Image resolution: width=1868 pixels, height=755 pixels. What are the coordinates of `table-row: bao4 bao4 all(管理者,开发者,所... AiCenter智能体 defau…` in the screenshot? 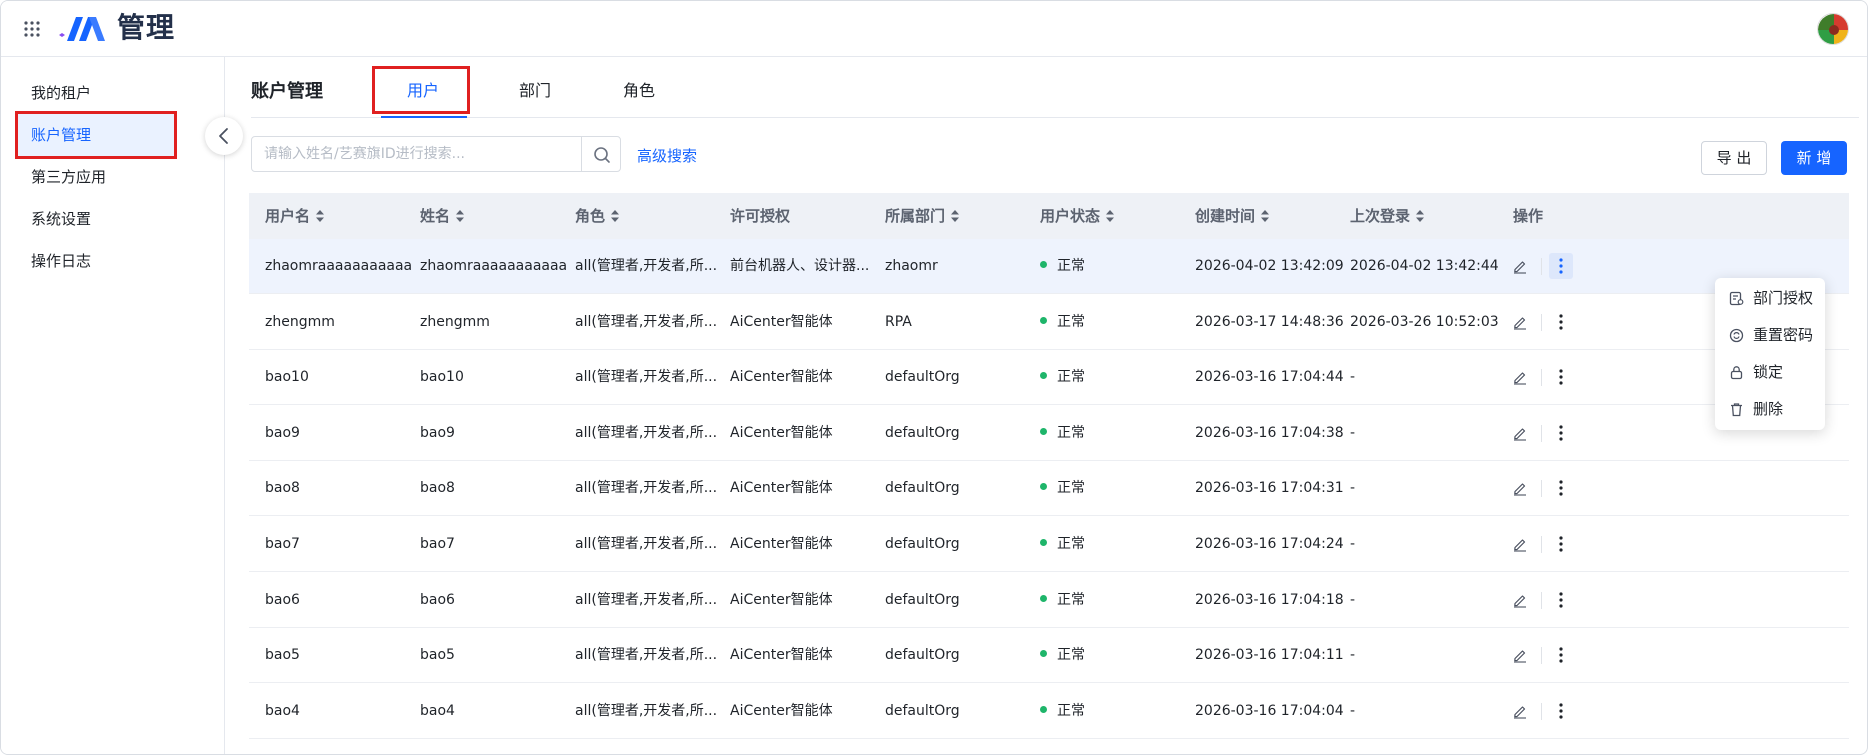 It's located at (1049, 711).